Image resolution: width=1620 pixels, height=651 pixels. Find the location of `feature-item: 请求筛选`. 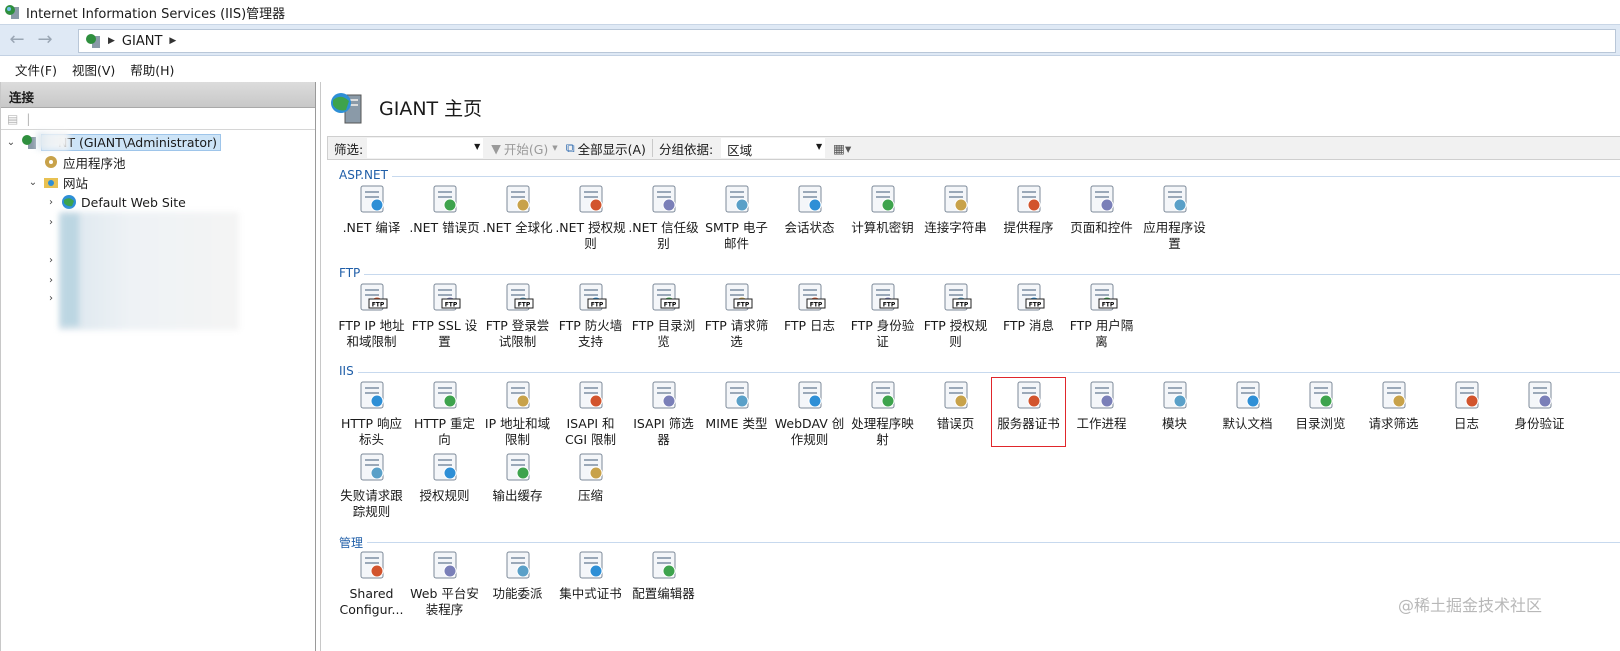

feature-item: 请求筛选 is located at coordinates (1393, 412).